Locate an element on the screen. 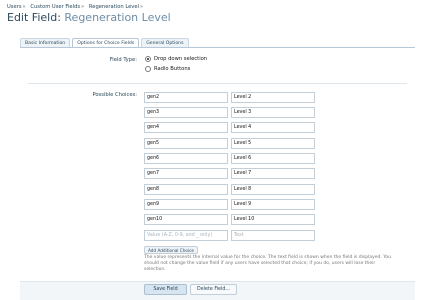  save-field-button: Save Field is located at coordinates (165, 289).